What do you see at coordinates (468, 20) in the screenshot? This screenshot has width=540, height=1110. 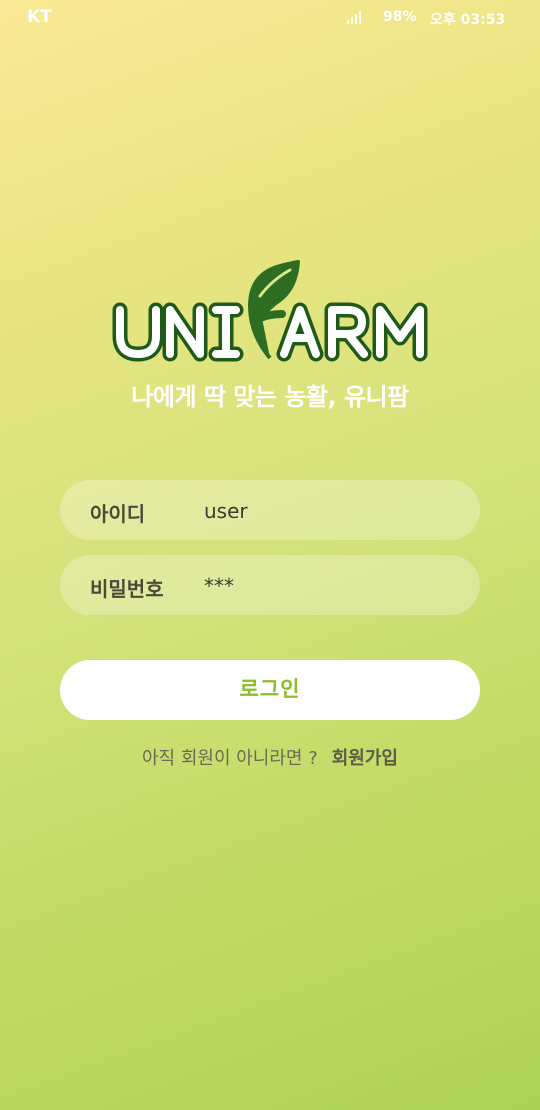 I see `clock: 오후 03:53` at bounding box center [468, 20].